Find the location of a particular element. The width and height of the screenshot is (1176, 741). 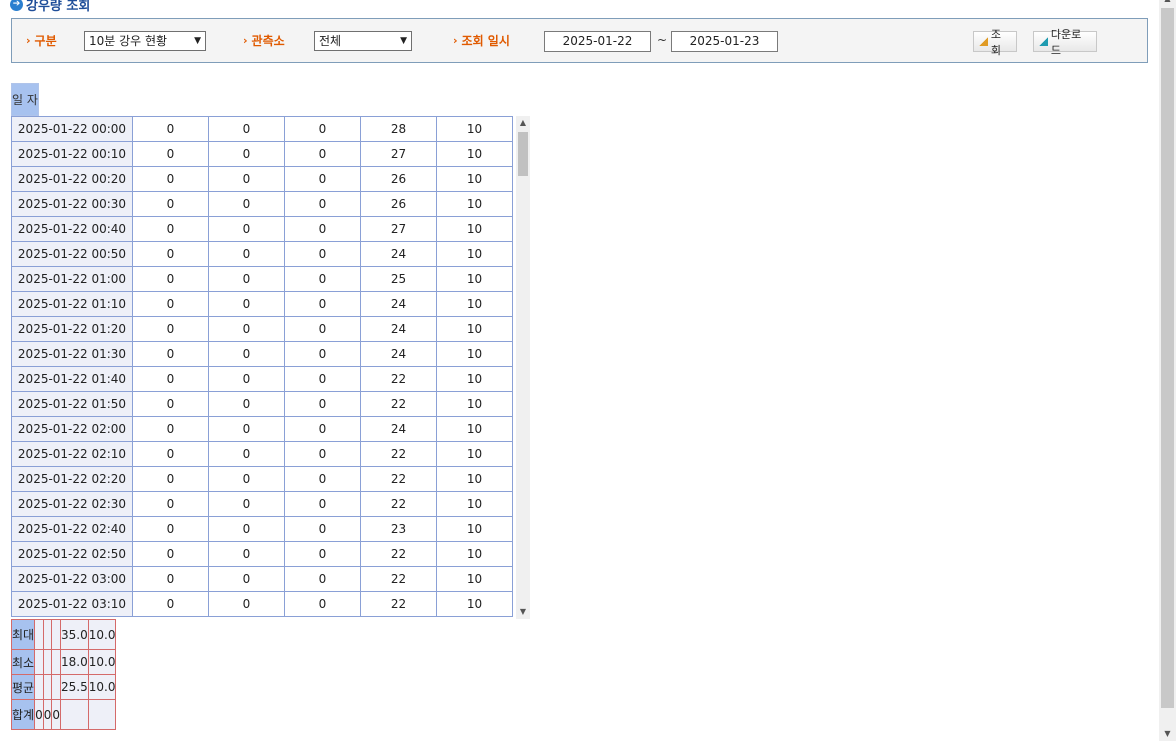

page-title-text: 강우량 조회 is located at coordinates (58, 7).